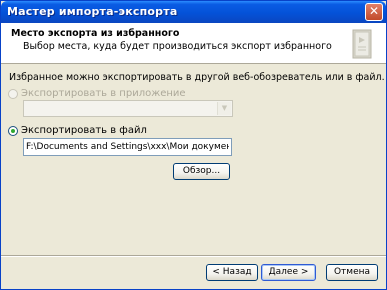 This screenshot has width=387, height=290. Describe the element at coordinates (362, 44) in the screenshot. I see `favorites-export-icon` at that location.